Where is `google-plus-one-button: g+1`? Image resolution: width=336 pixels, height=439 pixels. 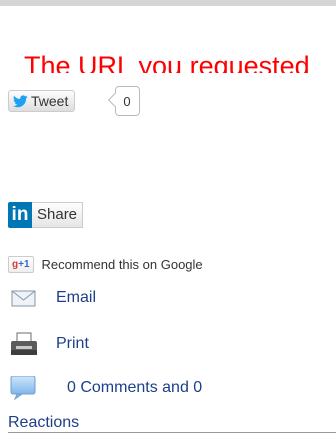
google-plus-one-button: g+1 is located at coordinates (21, 264).